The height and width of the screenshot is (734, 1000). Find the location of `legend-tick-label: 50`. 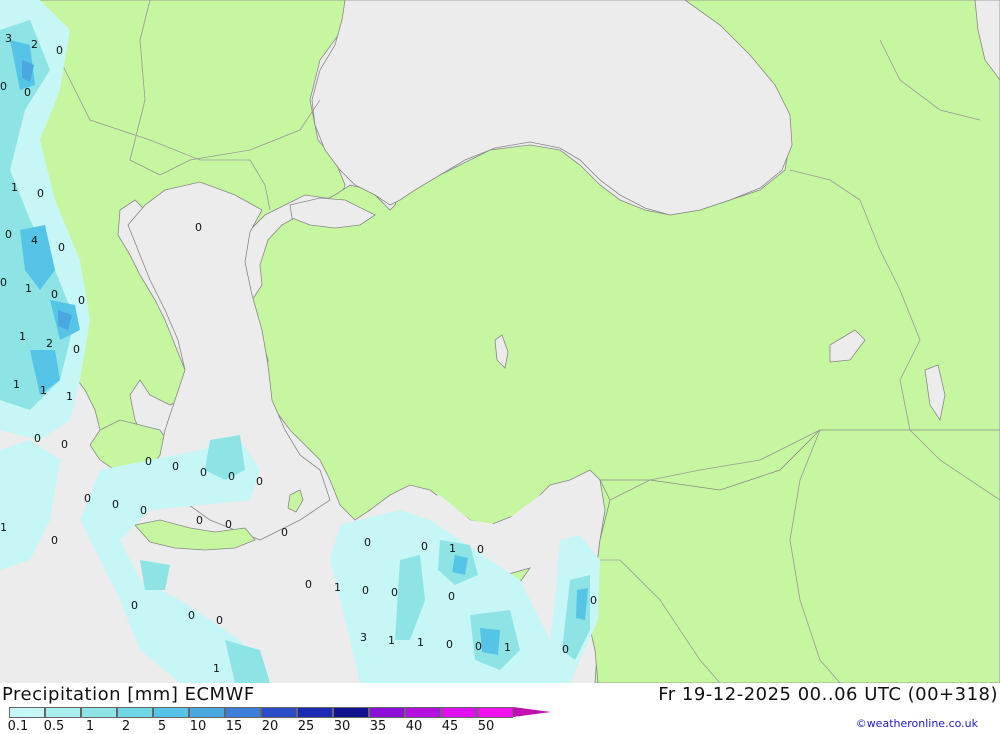

legend-tick-label: 50 is located at coordinates (486, 726).